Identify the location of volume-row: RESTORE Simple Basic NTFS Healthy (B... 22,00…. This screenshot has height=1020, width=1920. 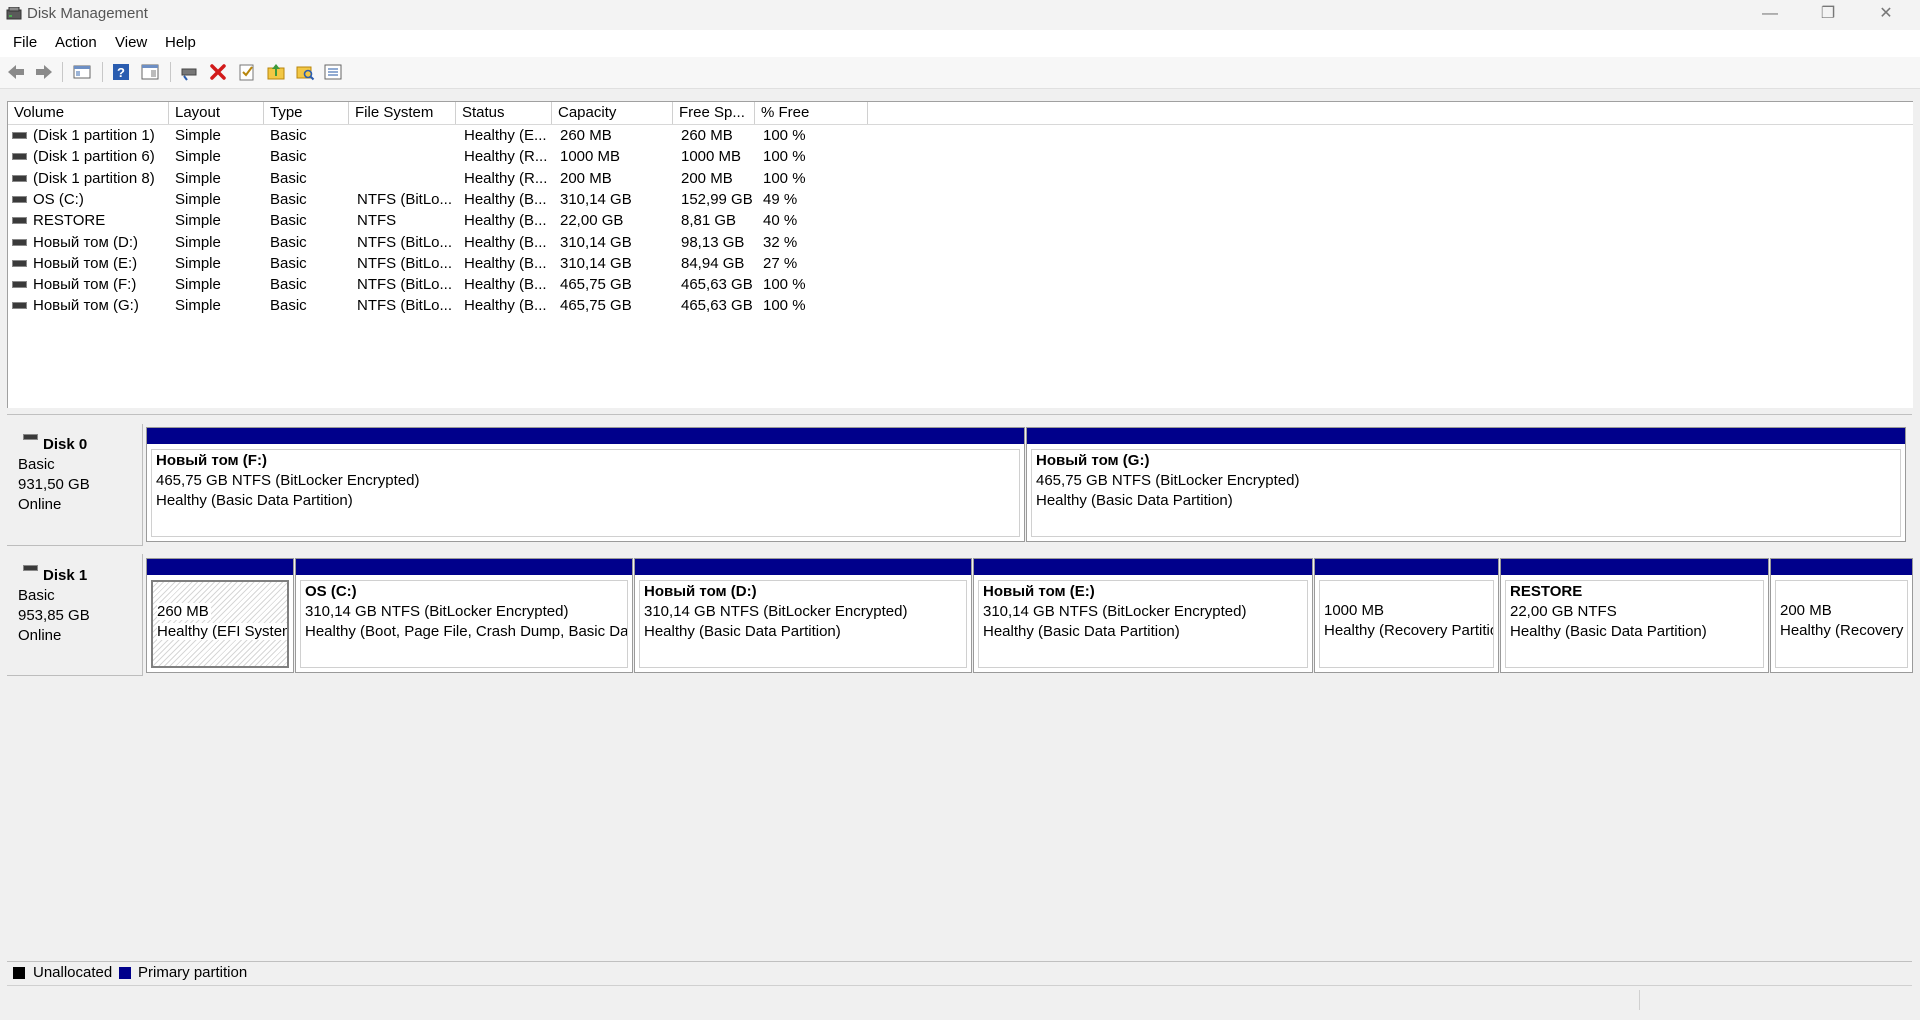
(960, 220).